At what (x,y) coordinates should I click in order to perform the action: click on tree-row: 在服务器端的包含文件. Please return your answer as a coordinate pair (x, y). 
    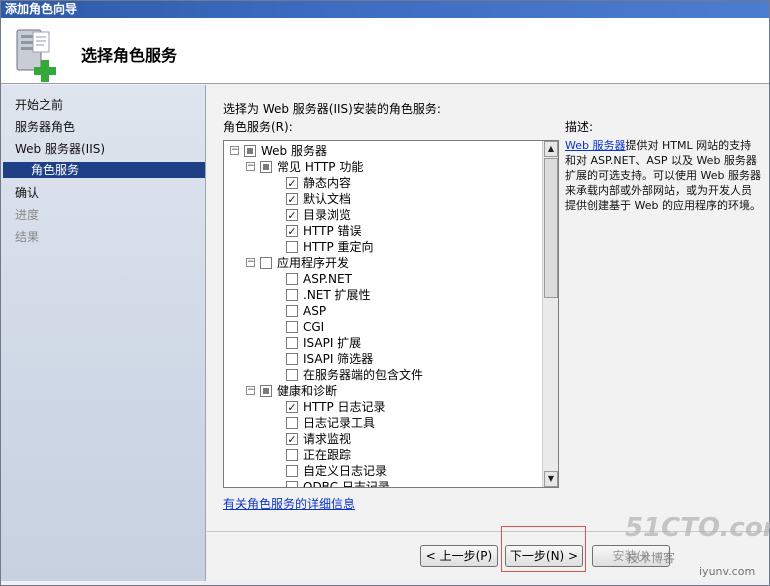
    Looking at the image, I should click on (383, 375).